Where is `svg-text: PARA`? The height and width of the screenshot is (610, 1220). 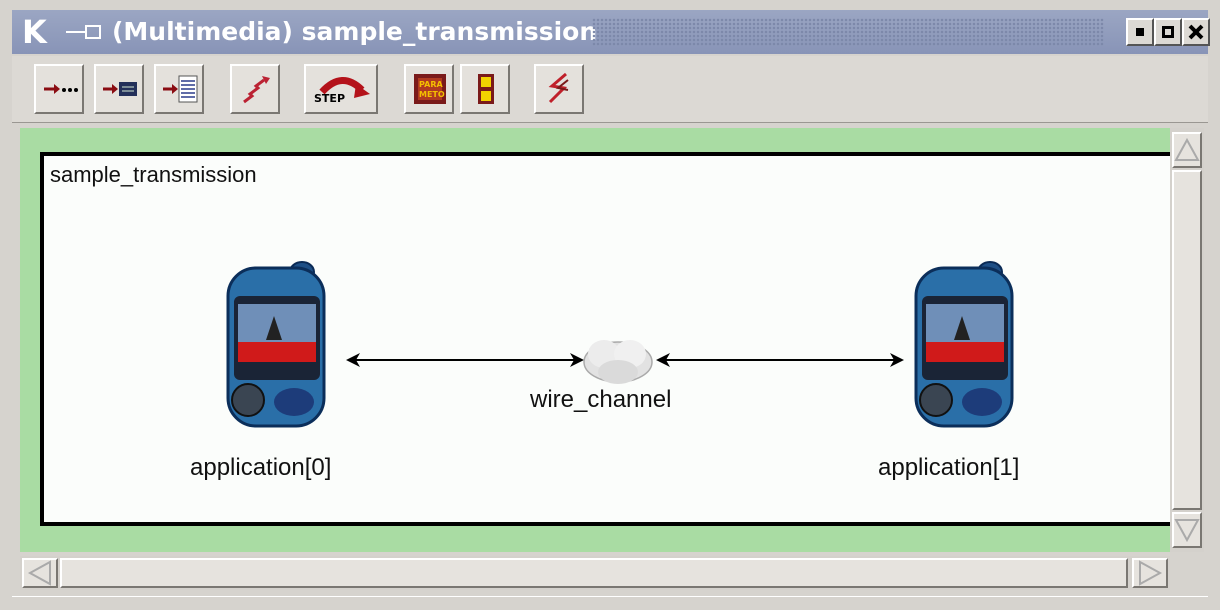
svg-text: PARA is located at coordinates (431, 84).